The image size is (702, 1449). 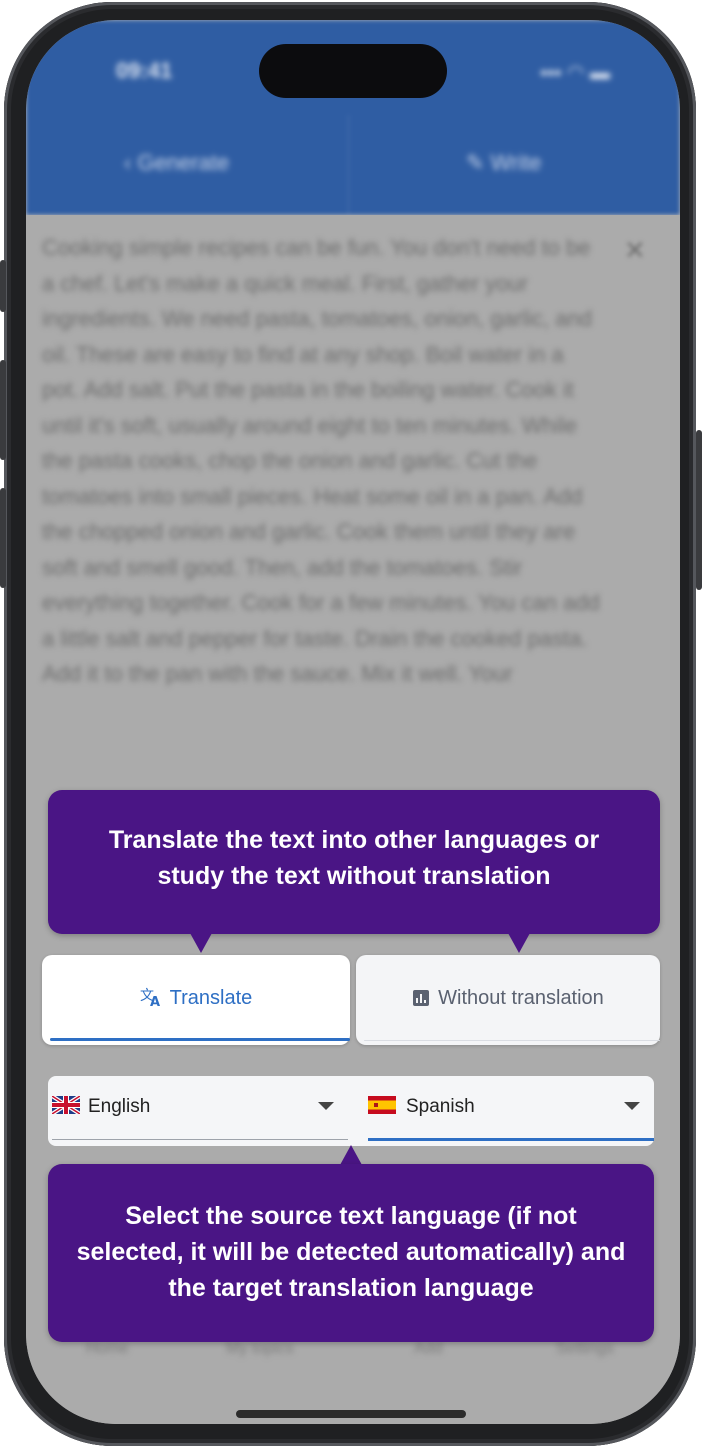 I want to click on translate-underline, so click(x=200, y=1039).